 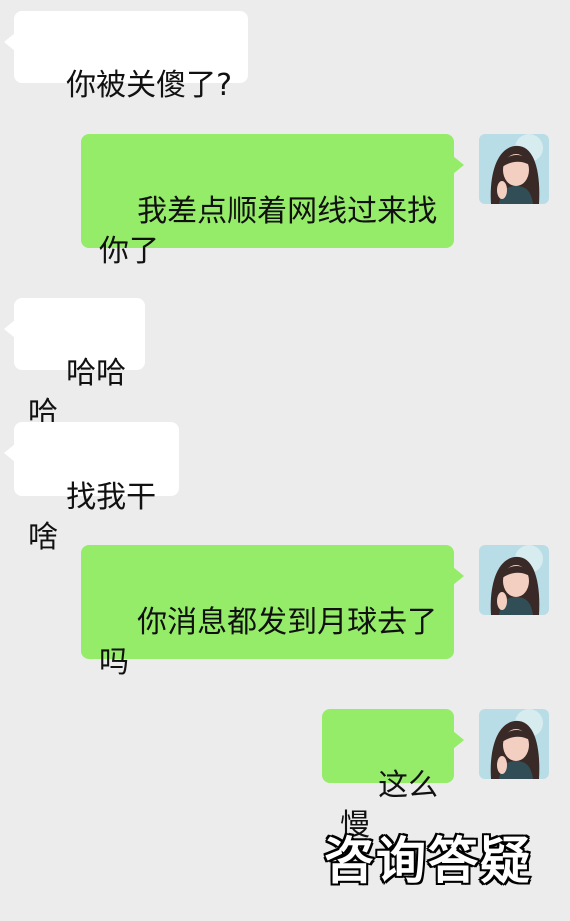 I want to click on overlay-caption: 咨询答疑, so click(x=427, y=861).